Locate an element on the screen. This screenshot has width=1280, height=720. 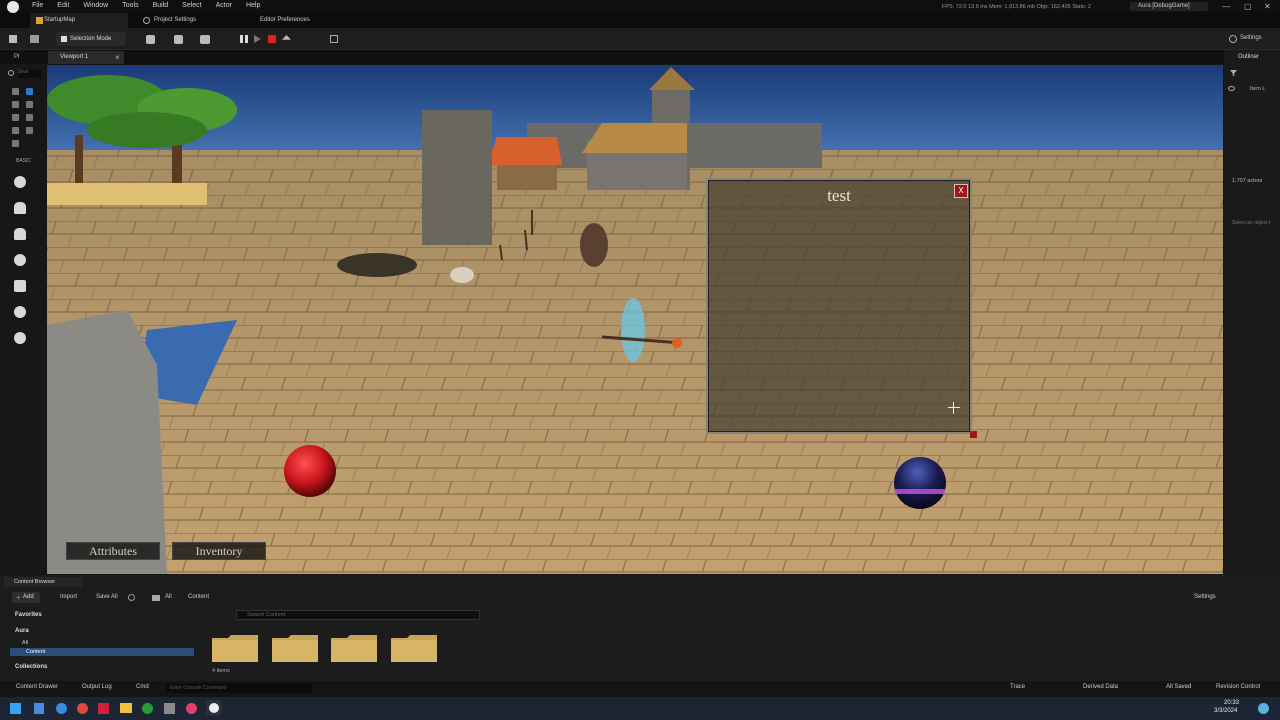
breadcrumb-content: Content is located at coordinates (198, 597).